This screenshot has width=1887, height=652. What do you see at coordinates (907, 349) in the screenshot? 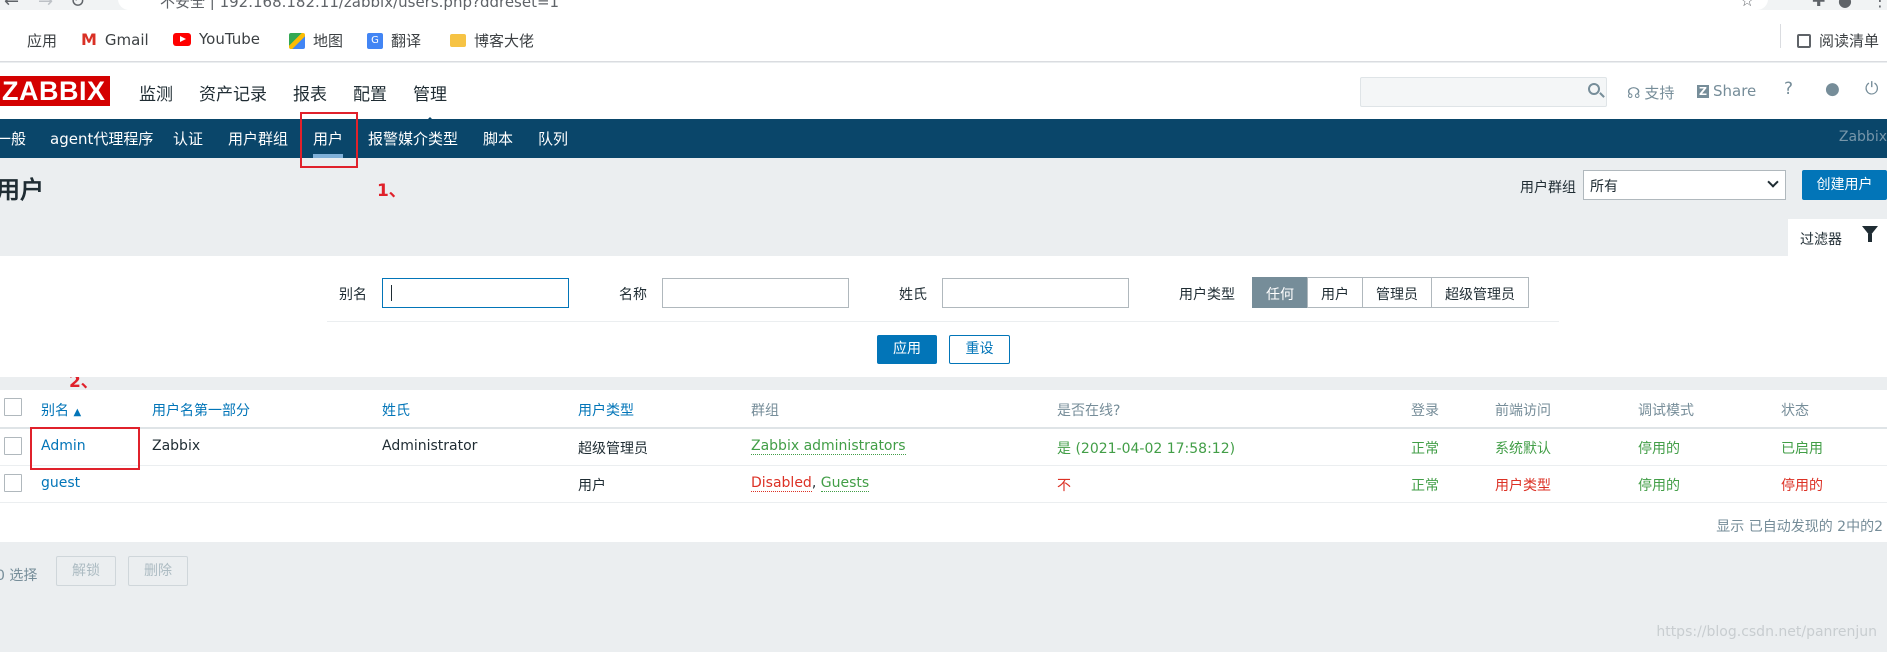
I see `apply-button: 应用` at bounding box center [907, 349].